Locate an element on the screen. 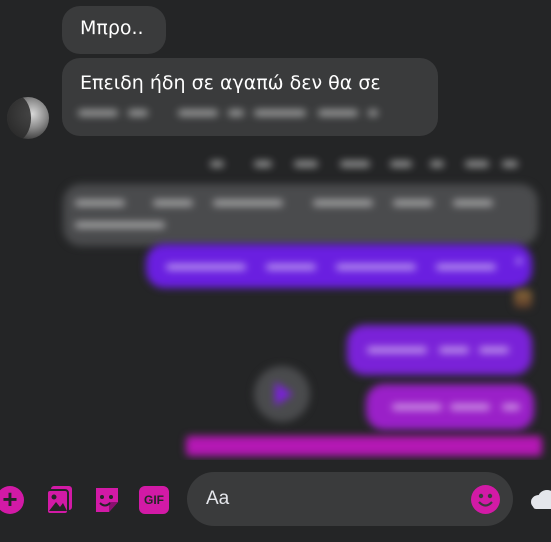 The image size is (551, 542). gif-label: GIF is located at coordinates (154, 500).